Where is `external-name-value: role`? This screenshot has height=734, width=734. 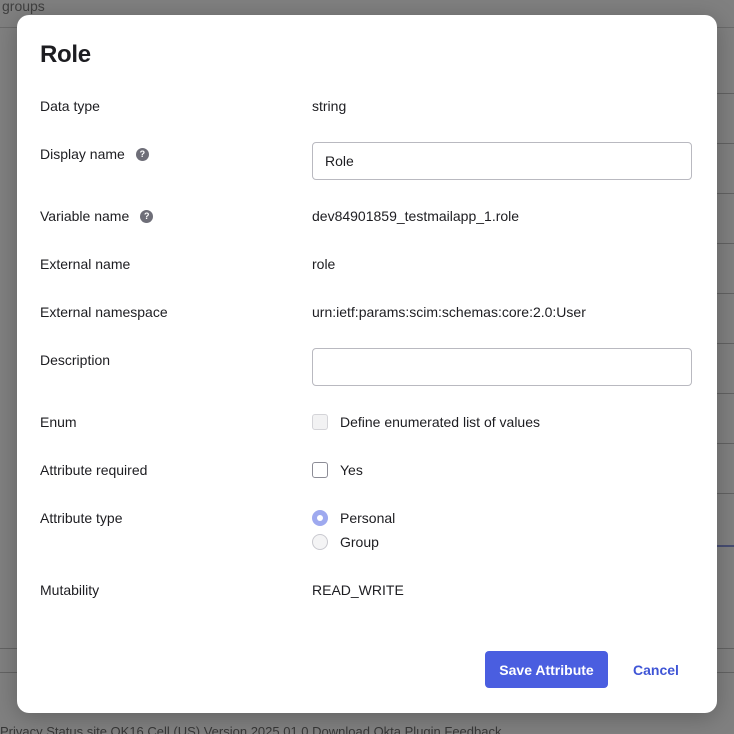
external-name-value: role is located at coordinates (324, 264).